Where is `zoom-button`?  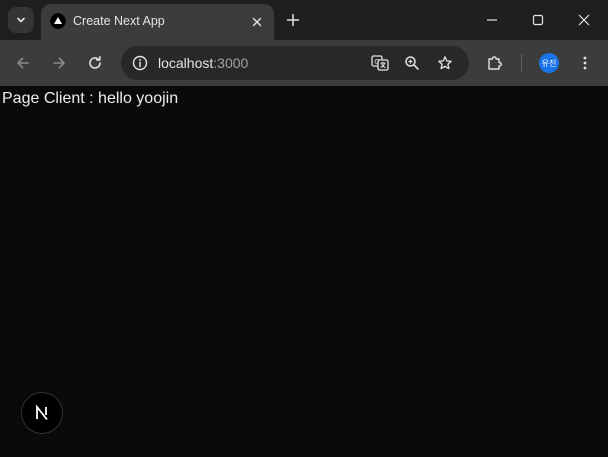
zoom-button is located at coordinates (412, 63).